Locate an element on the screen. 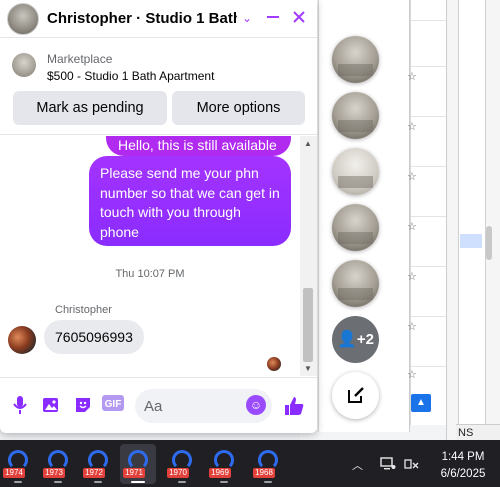 The image size is (500, 487). network-disconnected-icon is located at coordinates (412, 465).